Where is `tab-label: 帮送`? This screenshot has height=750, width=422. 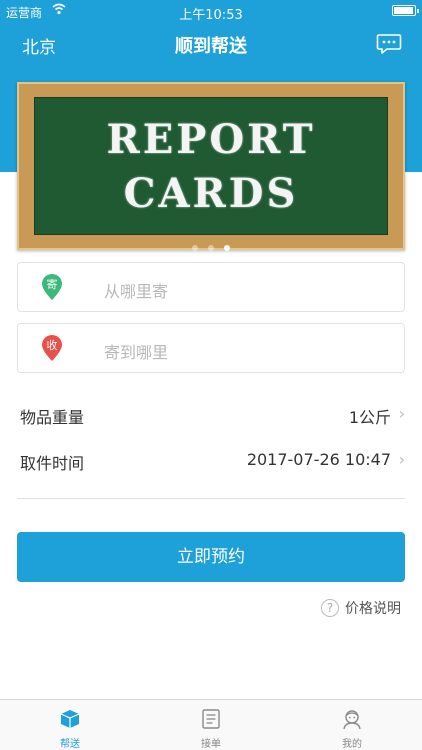
tab-label: 帮送 is located at coordinates (70, 744).